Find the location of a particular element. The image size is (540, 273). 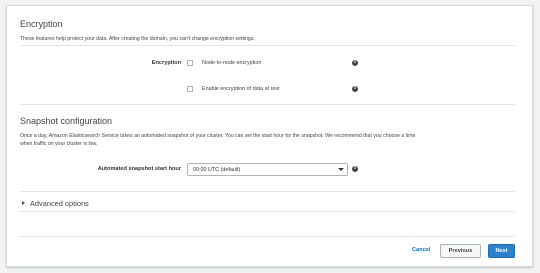

snapshot-start-hour-value: 00:00 UTC (default) is located at coordinates (217, 170).